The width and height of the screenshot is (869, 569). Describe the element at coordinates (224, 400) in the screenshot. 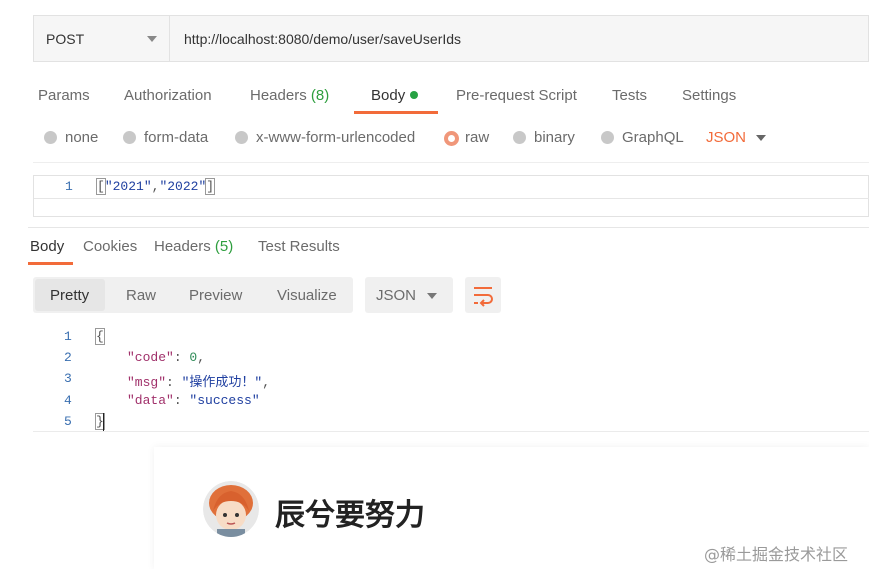

I see `json-value: "success"` at that location.